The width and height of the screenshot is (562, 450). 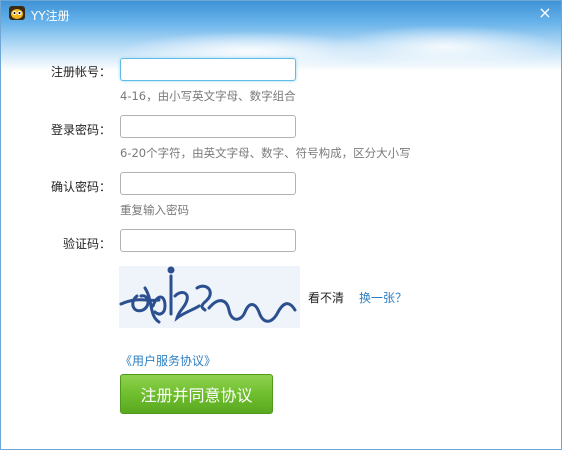 What do you see at coordinates (209, 297) in the screenshot?
I see `captcha-image` at bounding box center [209, 297].